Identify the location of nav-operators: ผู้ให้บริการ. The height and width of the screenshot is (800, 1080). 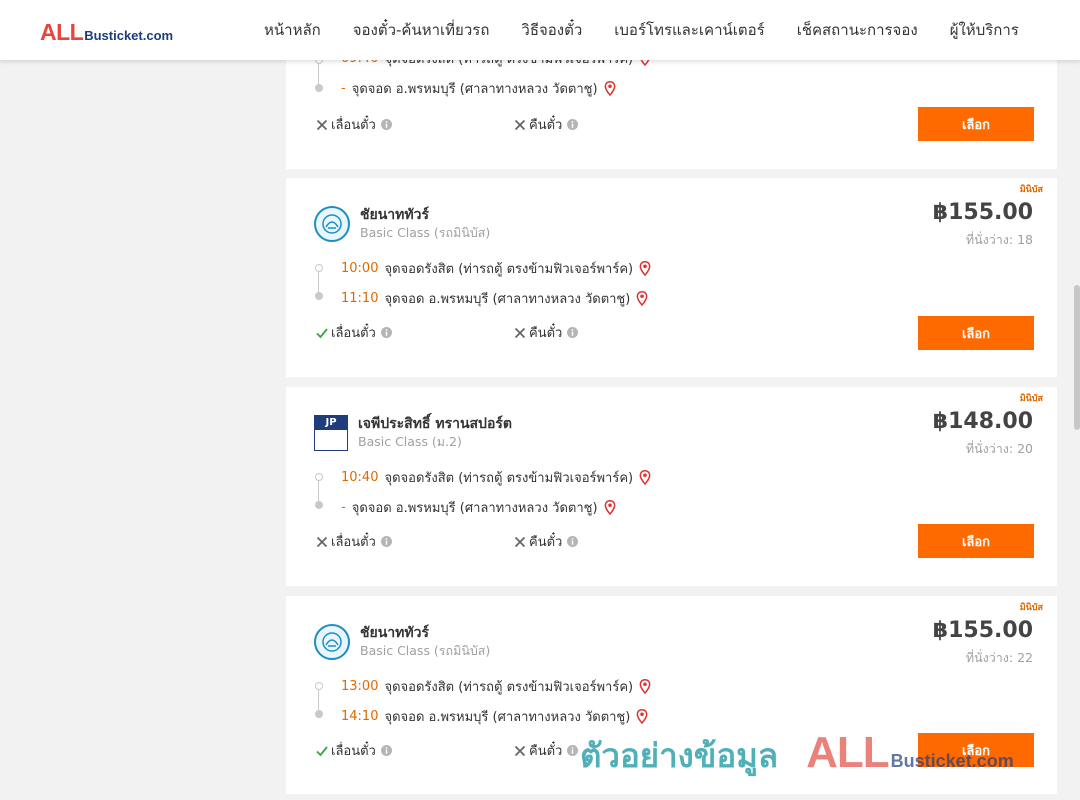
(984, 30).